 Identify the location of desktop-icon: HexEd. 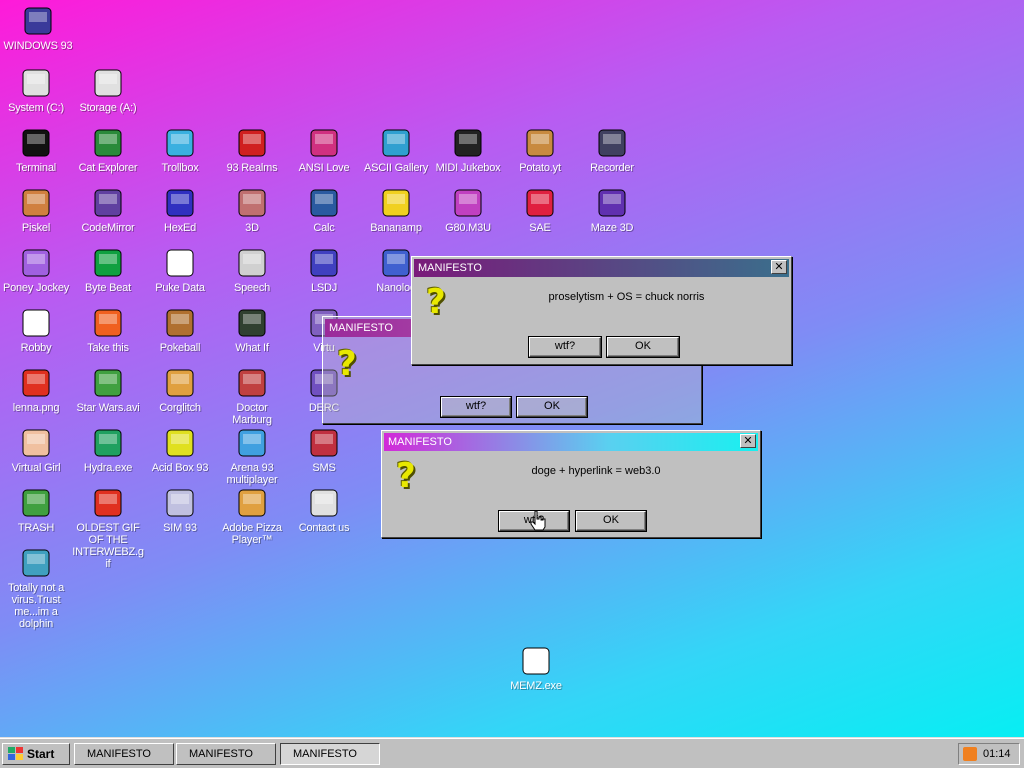
(180, 210).